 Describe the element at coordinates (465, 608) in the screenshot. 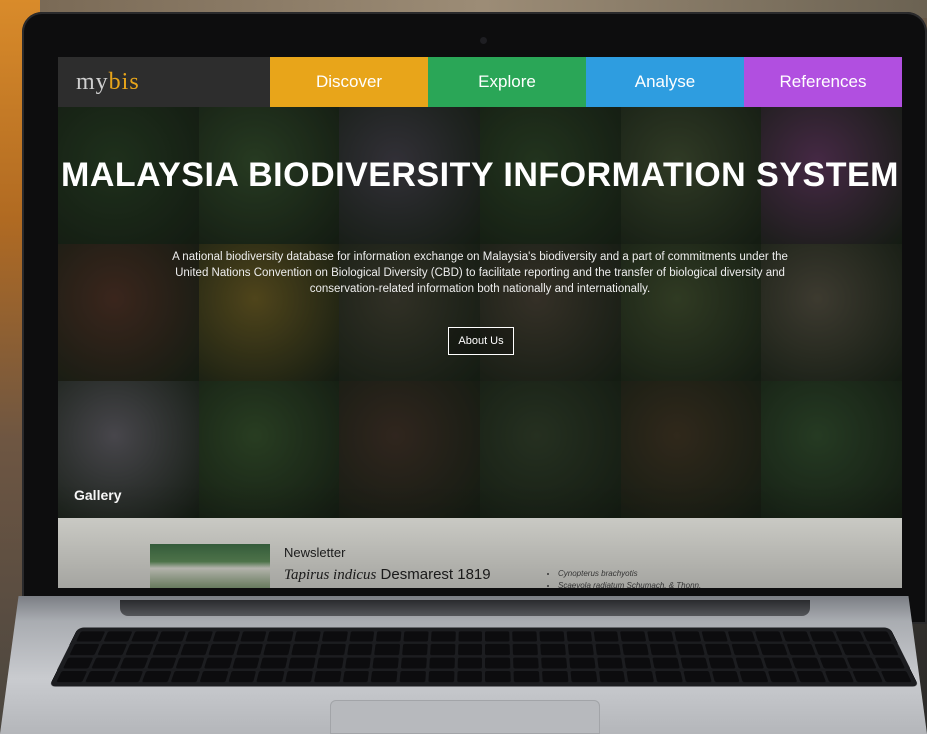

I see `laptop-hinge` at that location.